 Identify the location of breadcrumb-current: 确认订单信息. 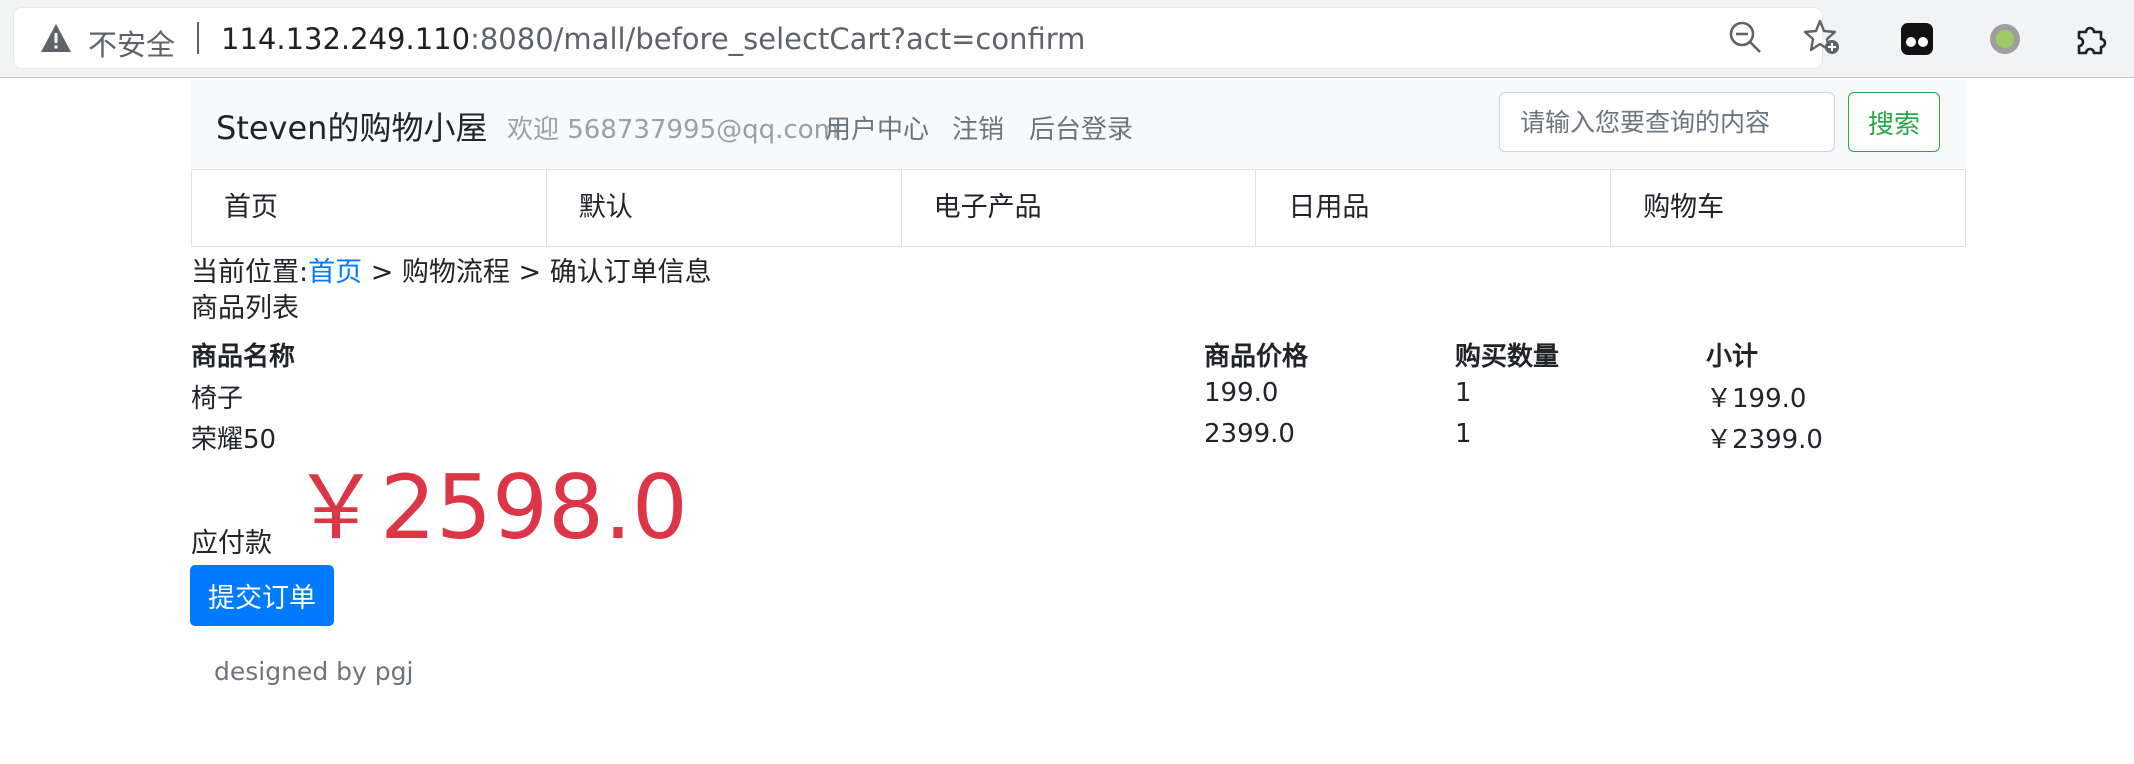
(630, 272).